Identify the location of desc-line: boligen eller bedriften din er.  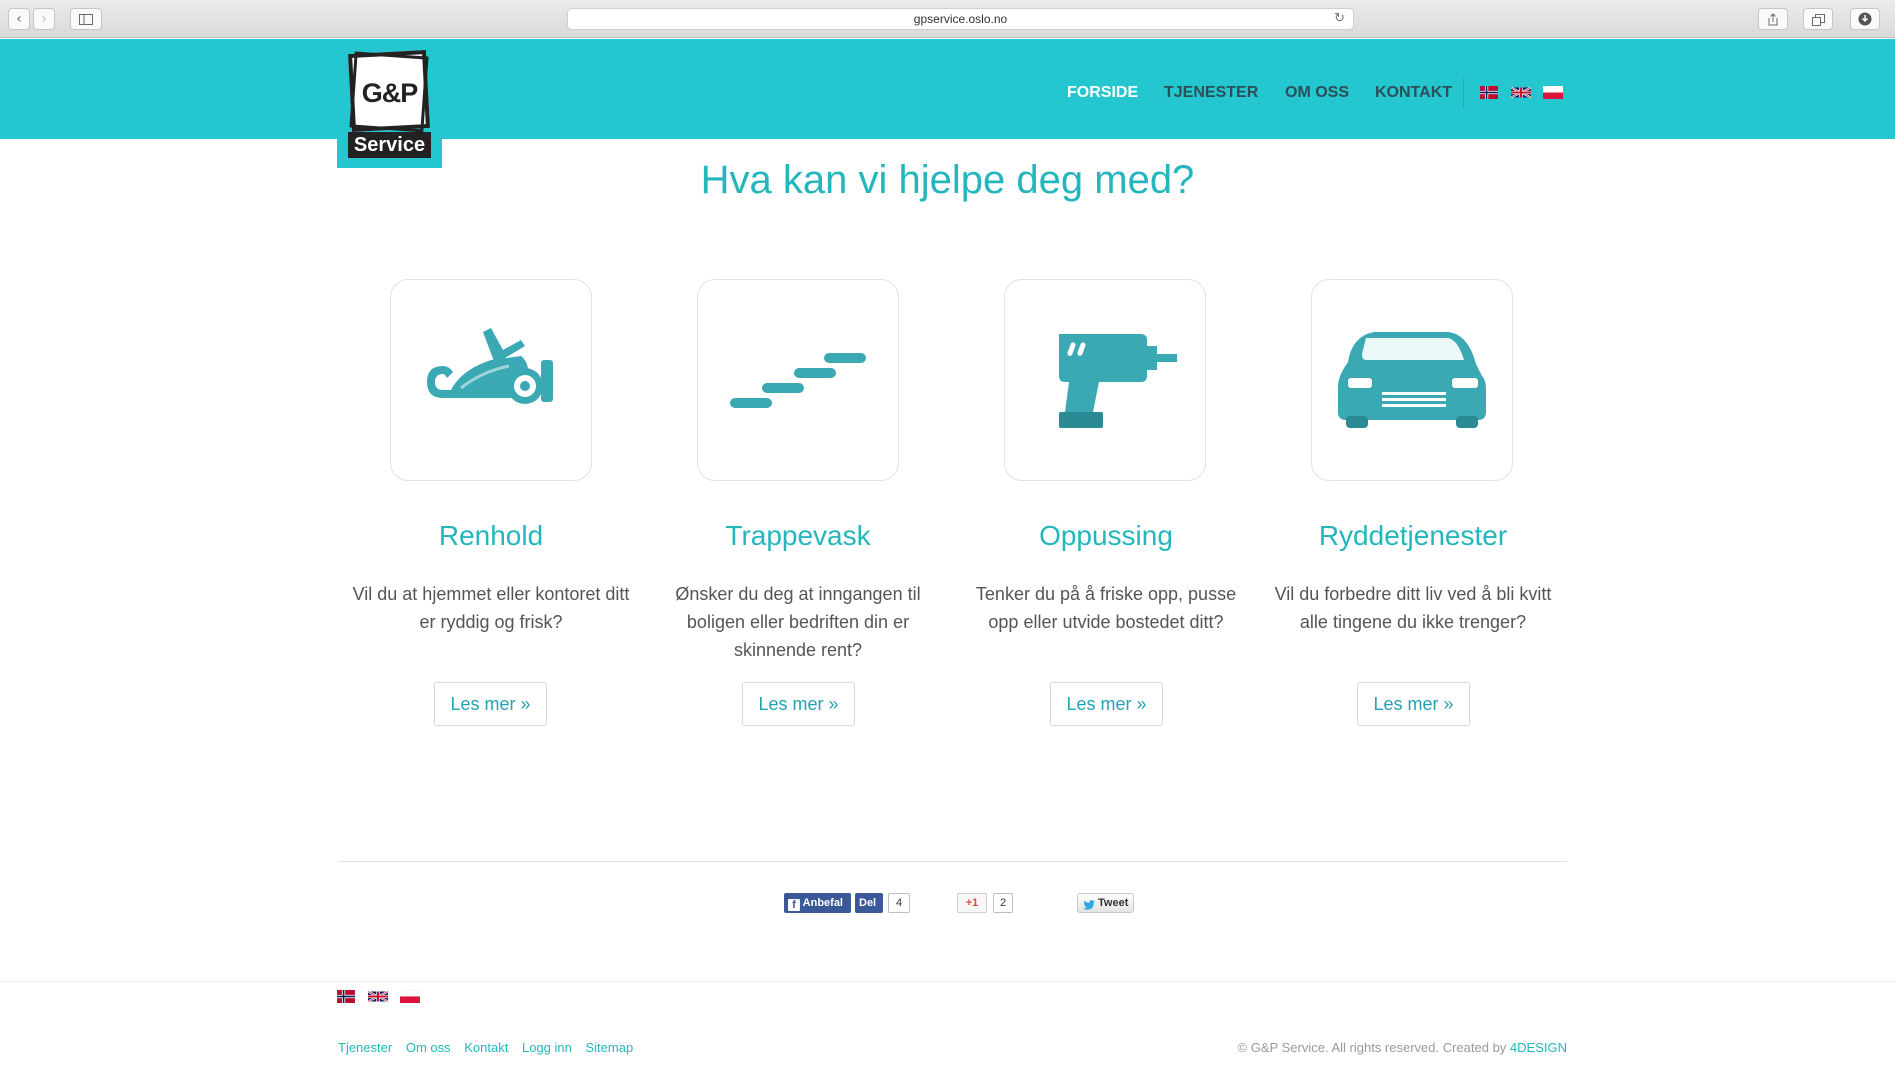
(798, 622).